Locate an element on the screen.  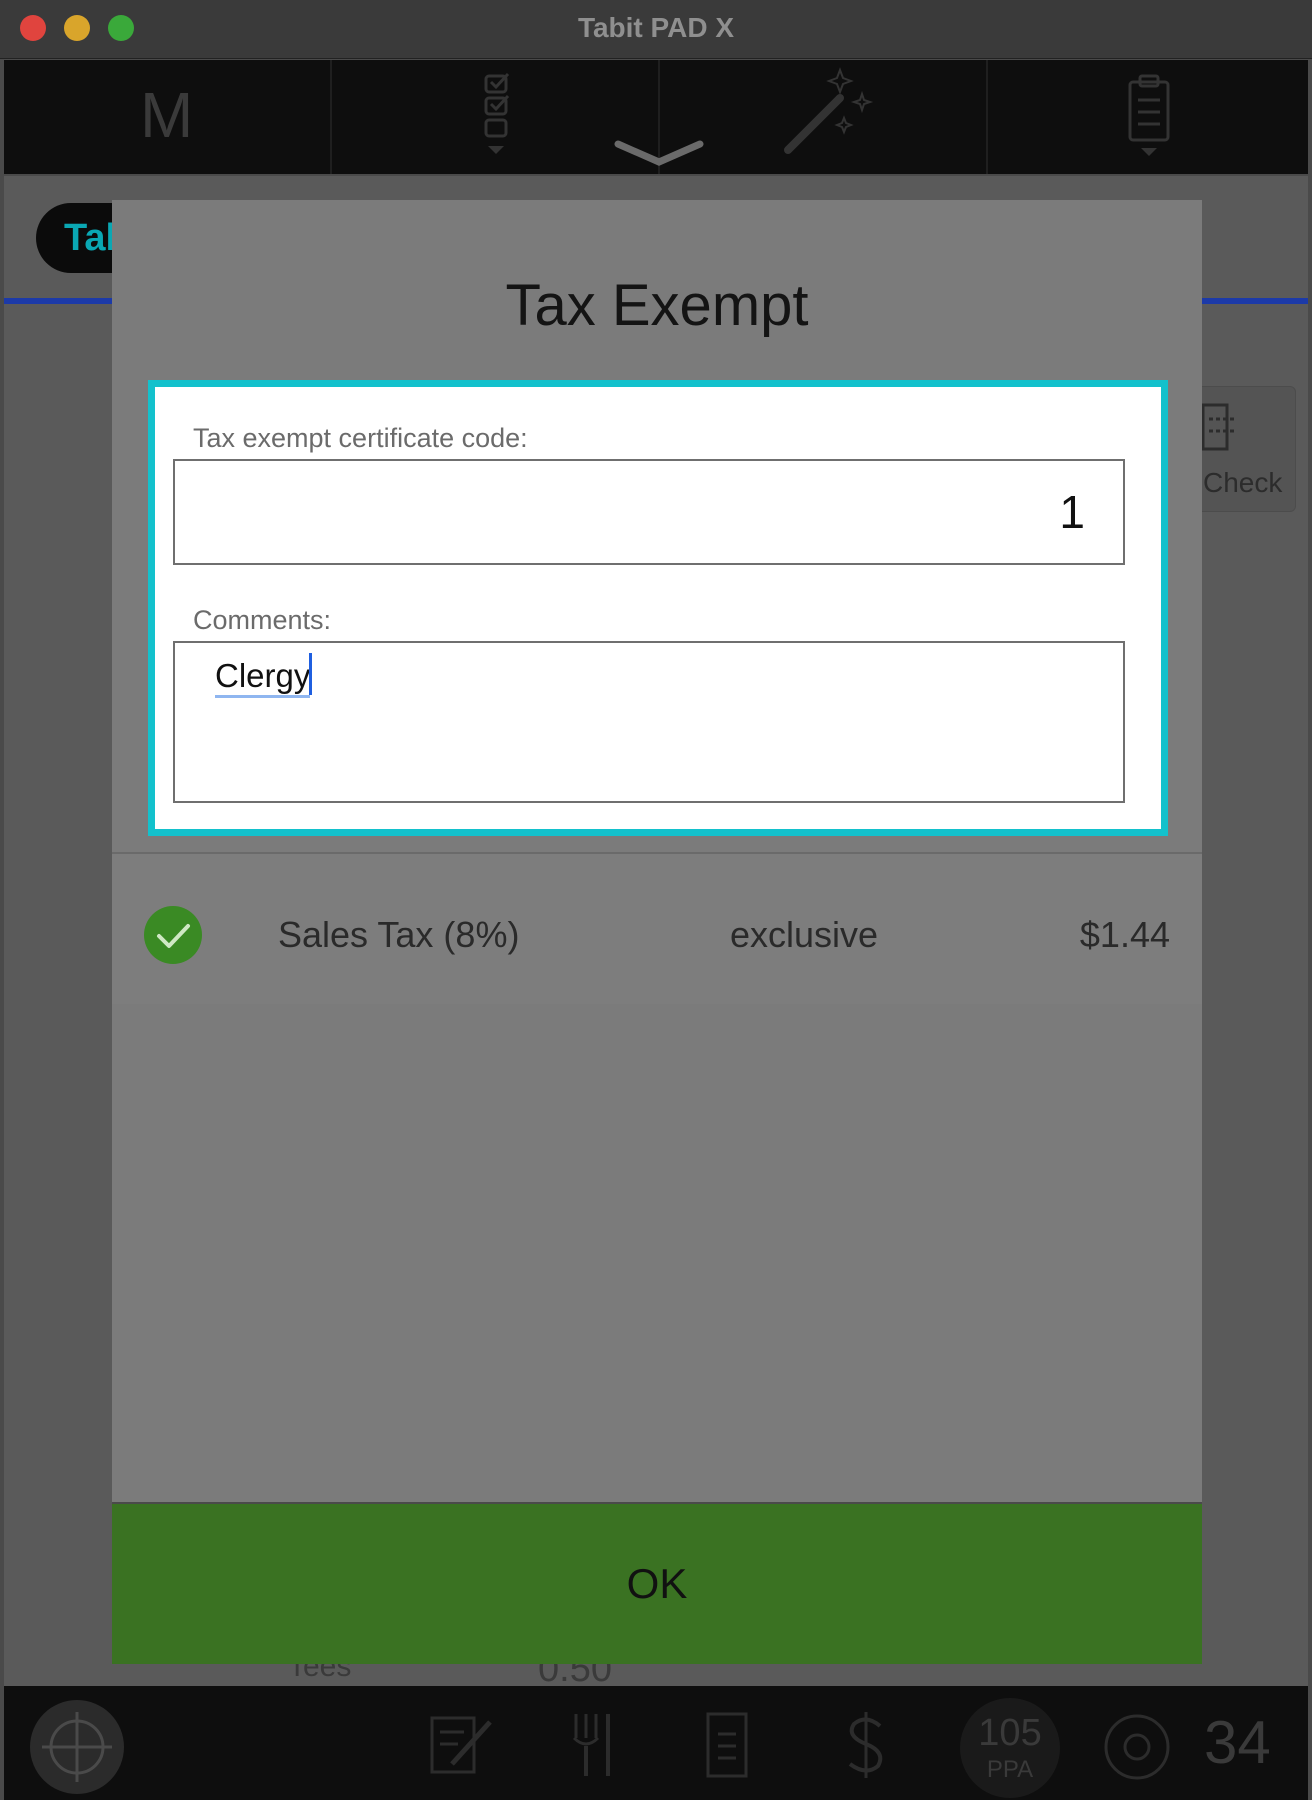
toolbar-m-button: M is located at coordinates (166, 115).